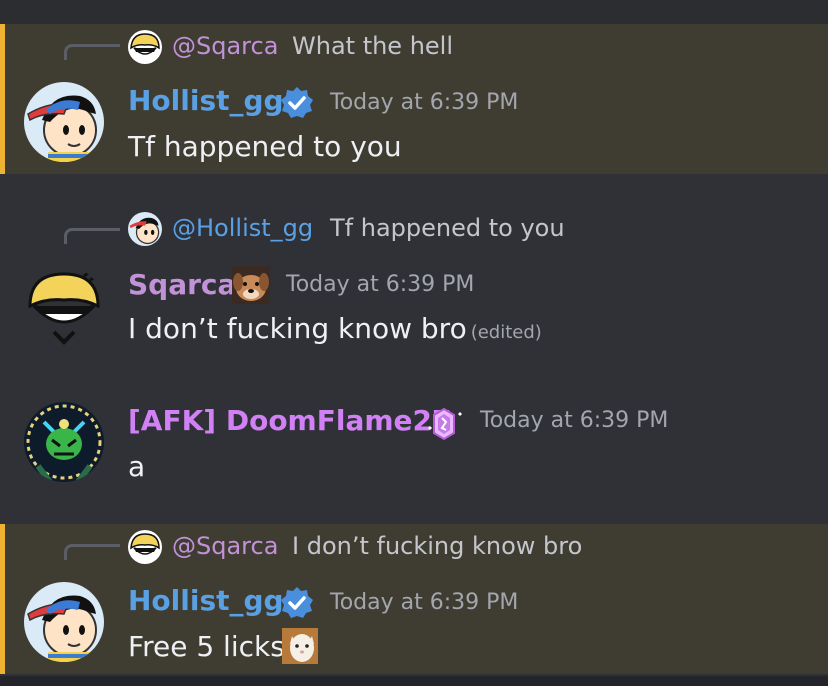  I want to click on reply-avatar-hollist, so click(145, 229).